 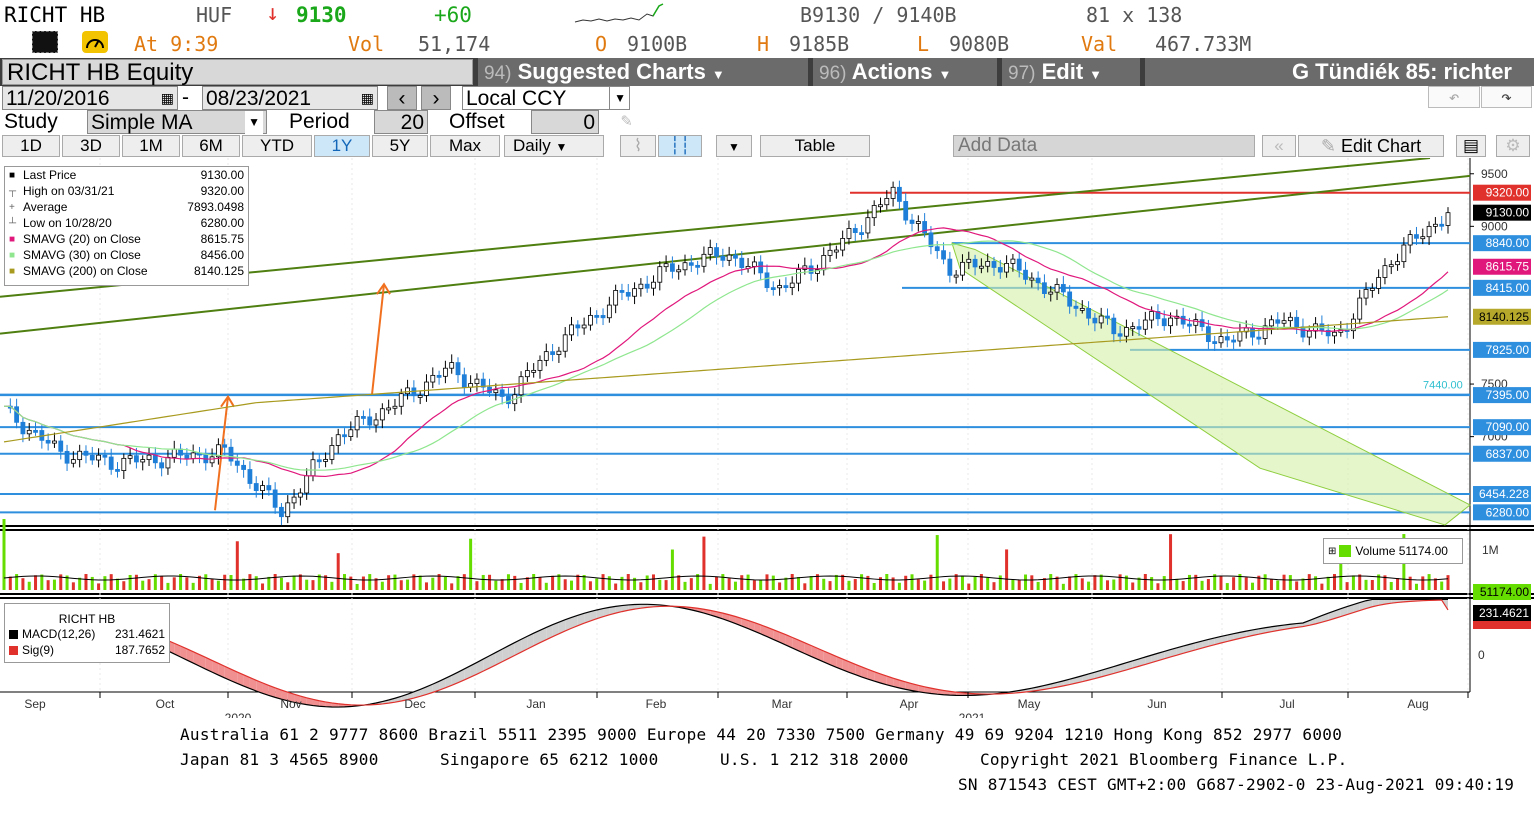 I want to click on security-field: RICHT HB Equity, so click(x=237, y=72).